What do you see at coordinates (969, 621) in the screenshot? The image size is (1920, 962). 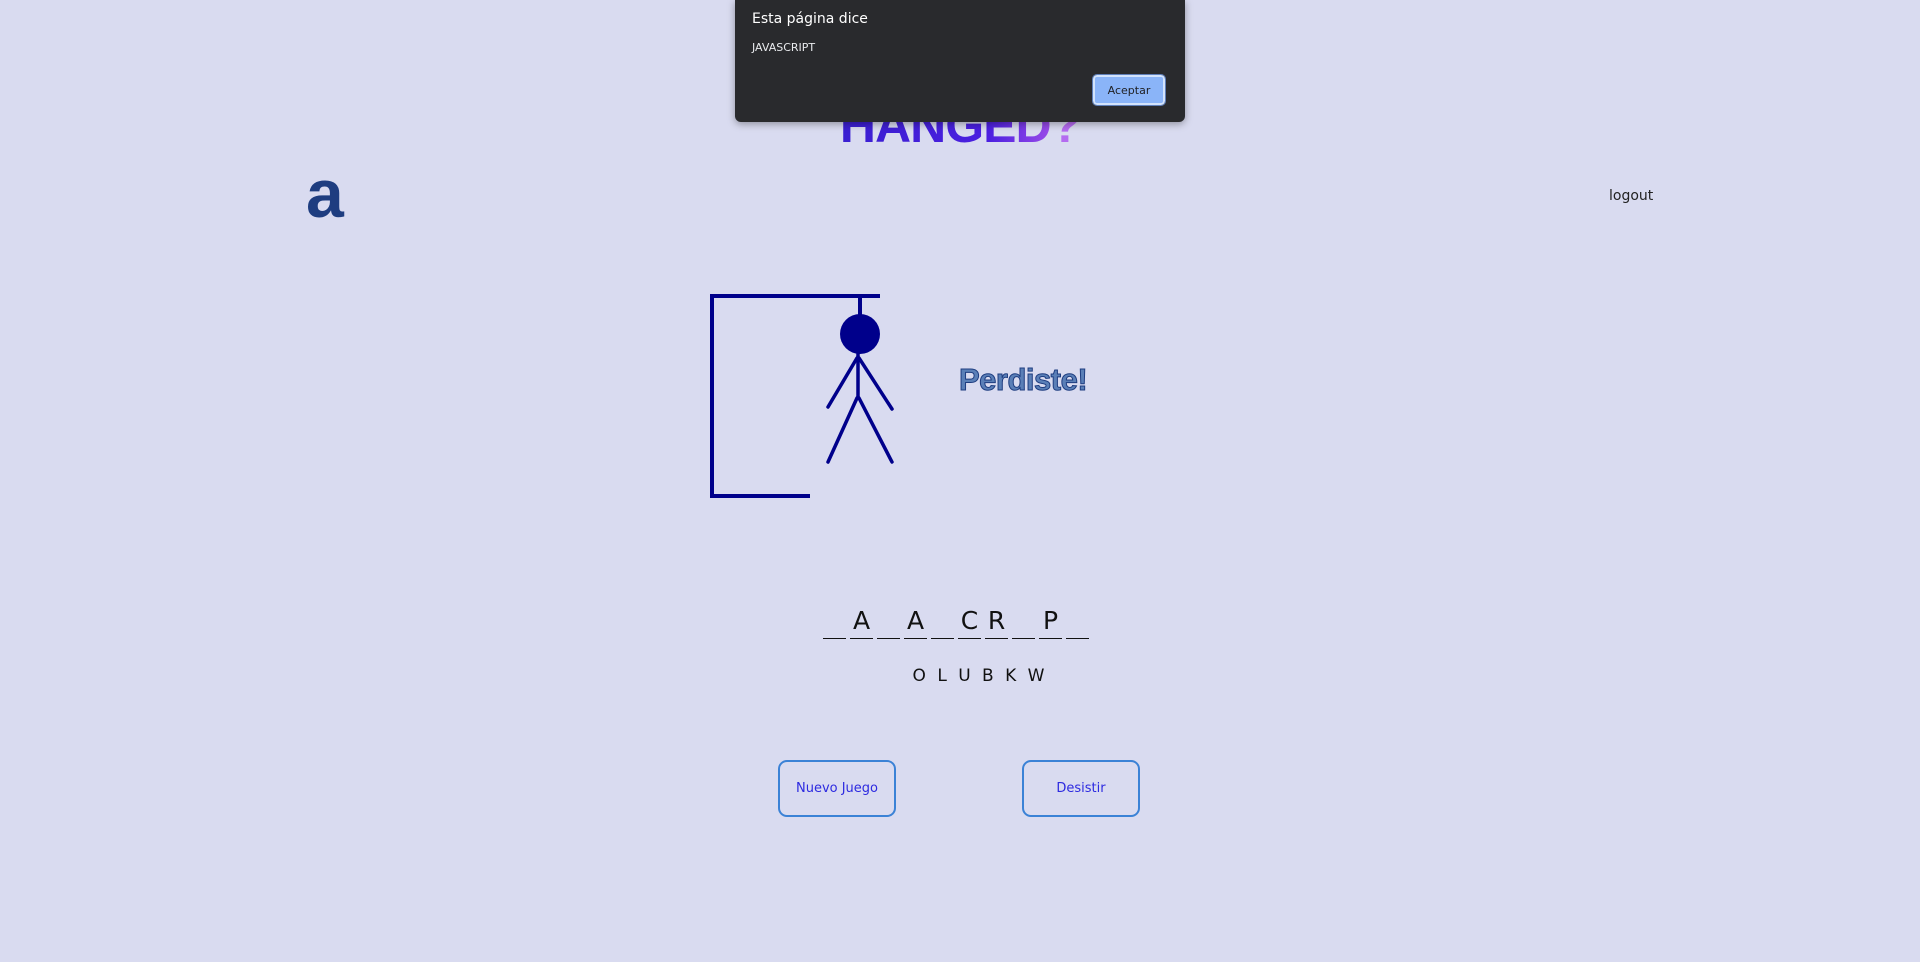 I see `letter-slot: C` at bounding box center [969, 621].